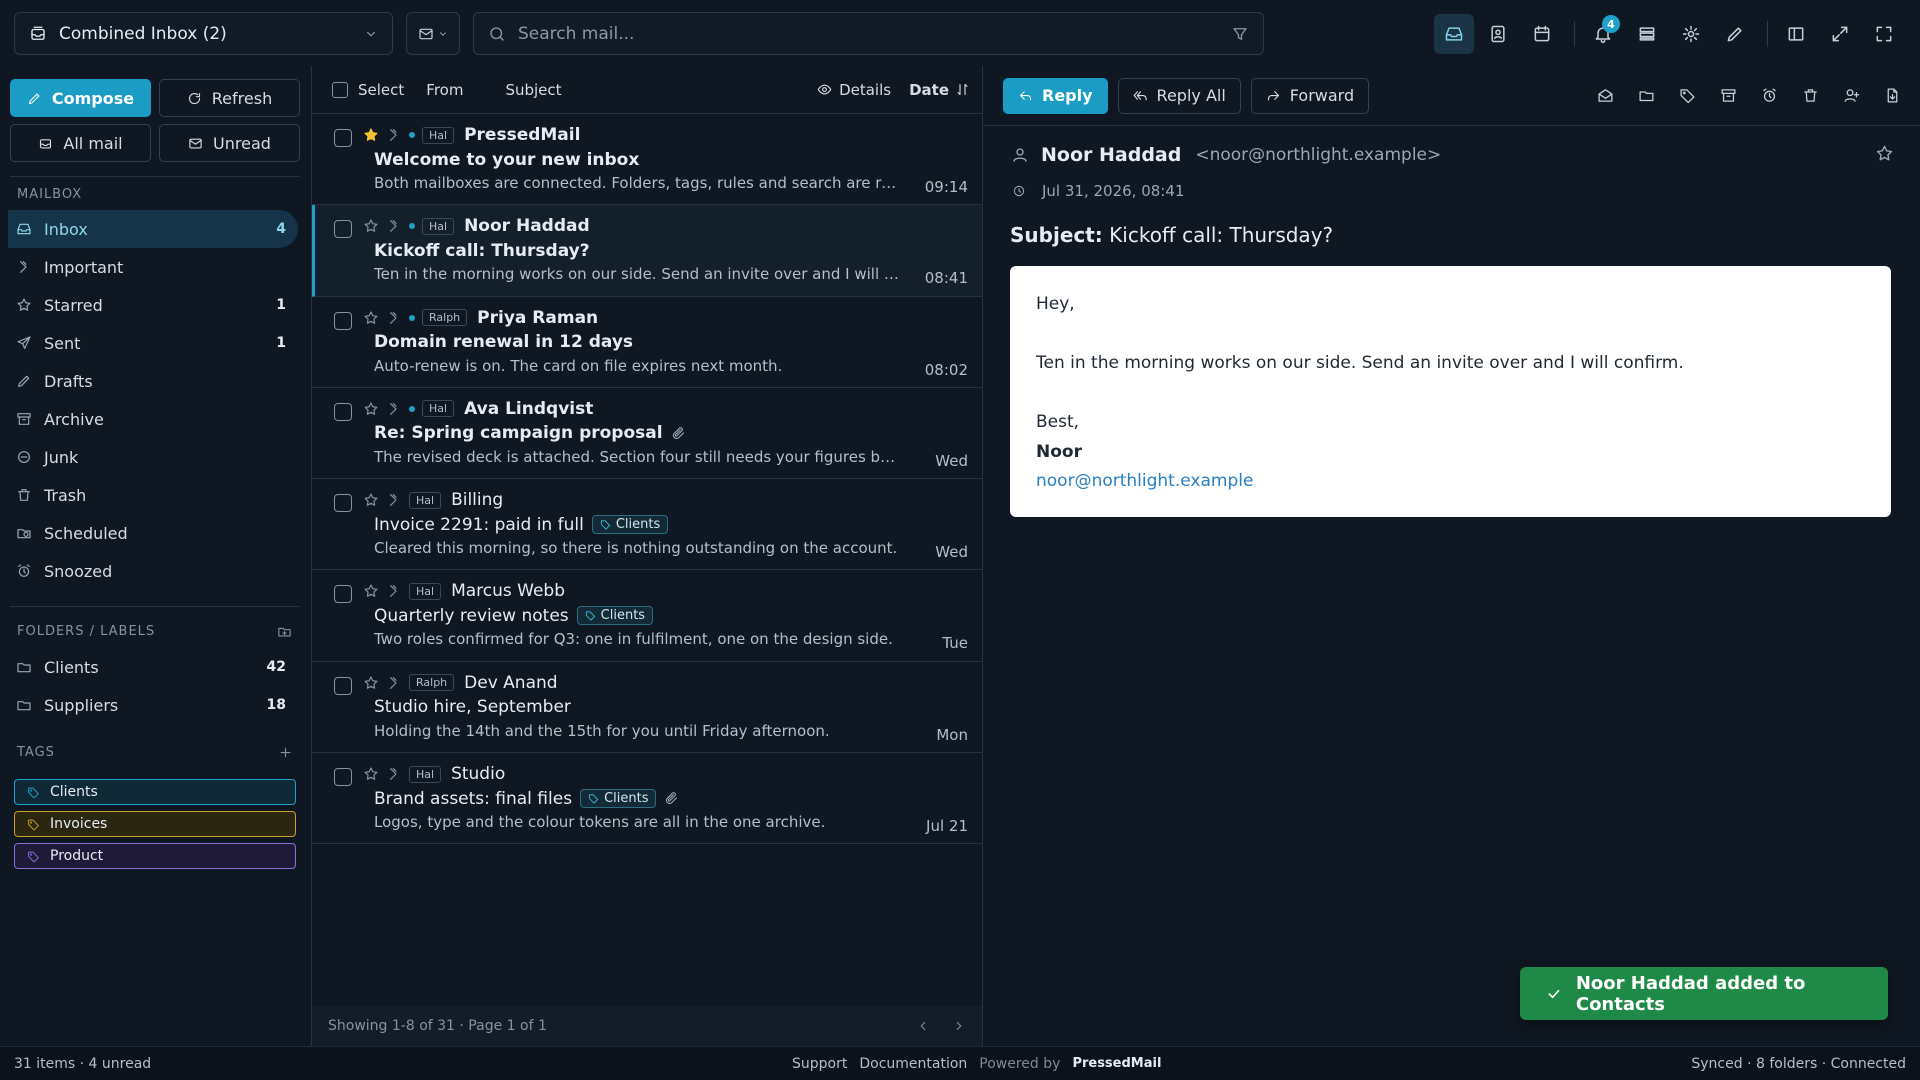  Describe the element at coordinates (368, 90) in the screenshot. I see `select-all: Select` at that location.